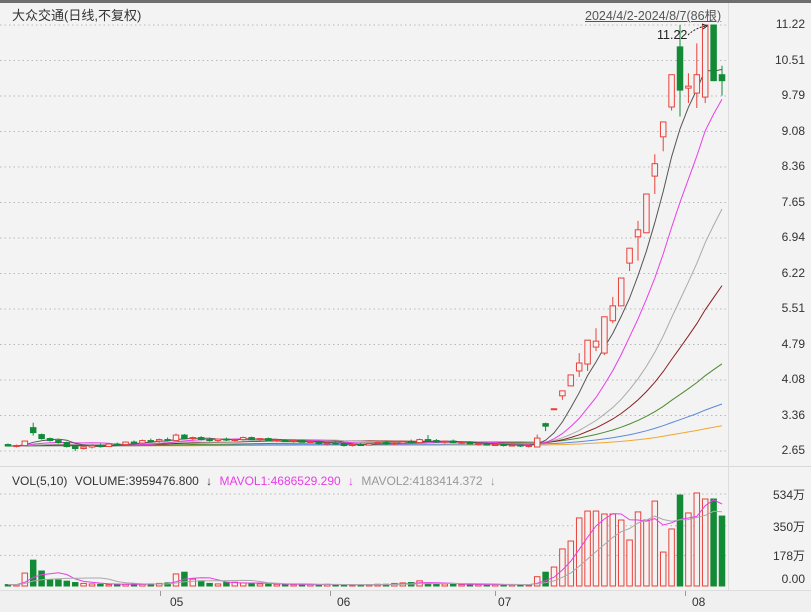 This screenshot has width=811, height=612. I want to click on price-tick-label: 4.08, so click(793, 379).